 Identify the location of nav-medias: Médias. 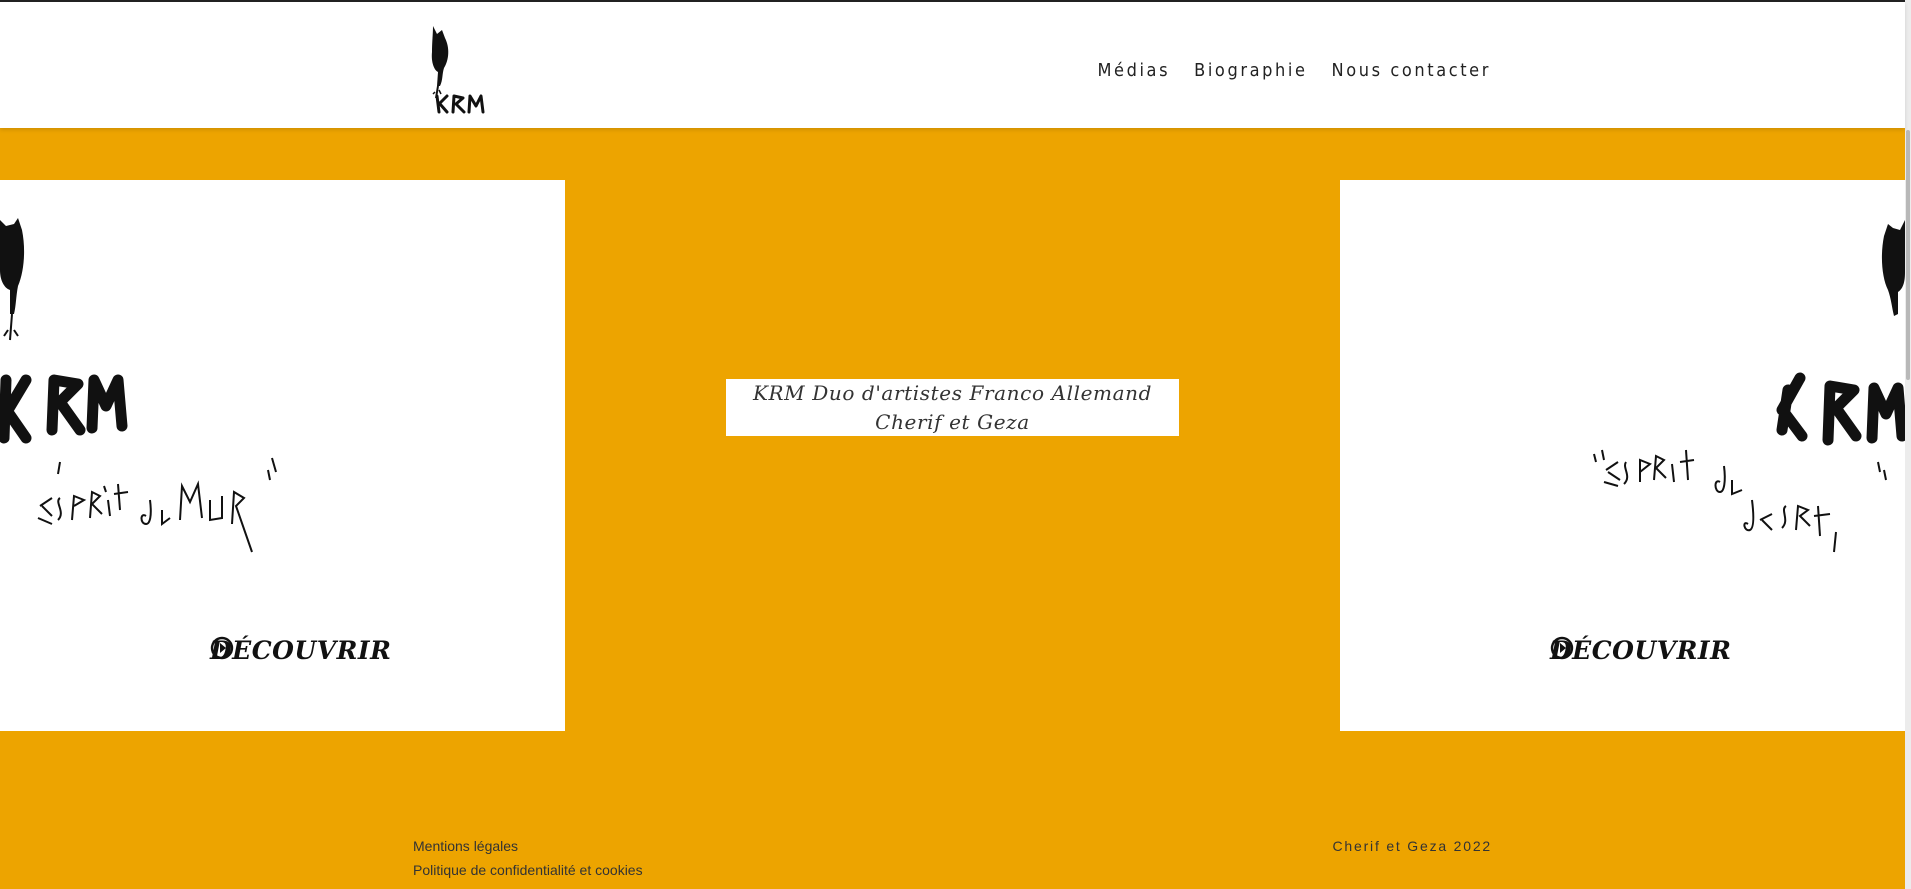
(1133, 70).